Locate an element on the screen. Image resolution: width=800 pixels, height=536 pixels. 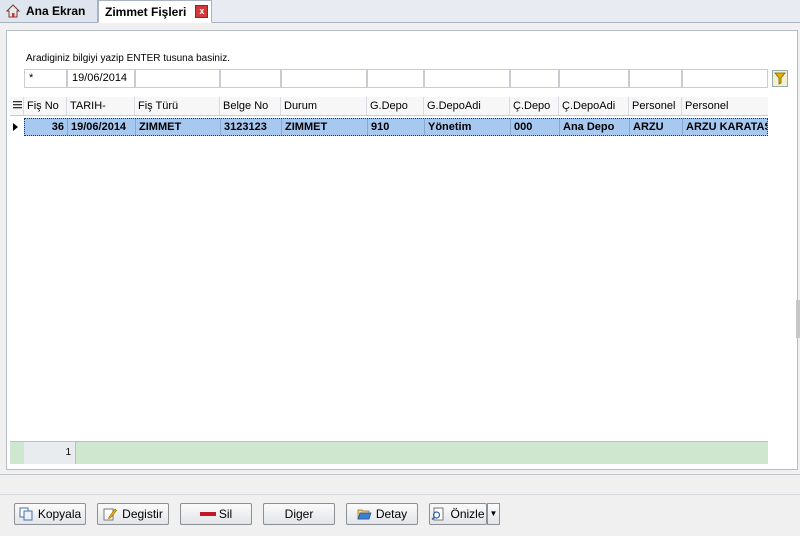
column-header: Fiş Türü is located at coordinates (177, 106).